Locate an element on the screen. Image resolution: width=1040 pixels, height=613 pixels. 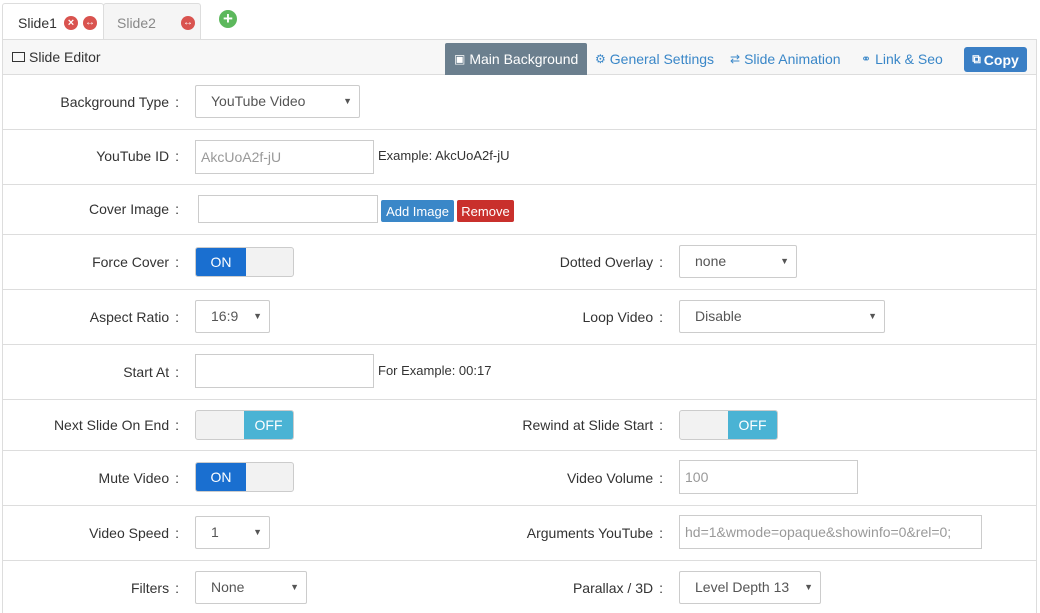
force-cover-label: Force Cover: is located at coordinates (135, 262).